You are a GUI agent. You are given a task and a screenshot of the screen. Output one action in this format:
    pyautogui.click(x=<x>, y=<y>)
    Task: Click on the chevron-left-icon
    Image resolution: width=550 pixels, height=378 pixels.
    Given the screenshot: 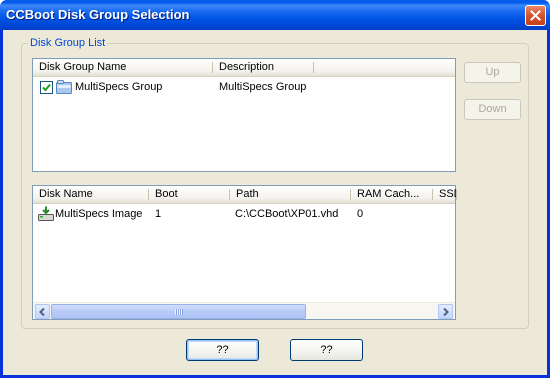 What is the action you would take?
    pyautogui.click(x=42, y=311)
    